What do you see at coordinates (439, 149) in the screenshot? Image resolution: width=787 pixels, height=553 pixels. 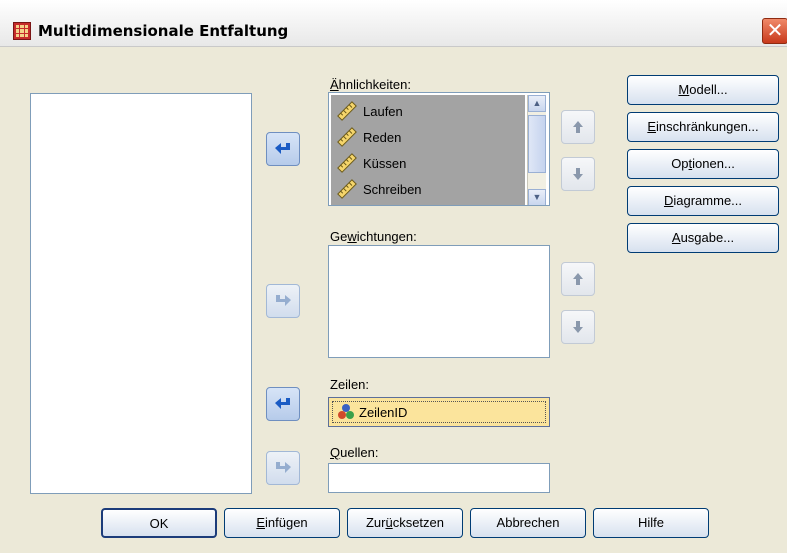 I see `similarities-list: Laufen Reden Küssen Schreiben ▲ ▼` at bounding box center [439, 149].